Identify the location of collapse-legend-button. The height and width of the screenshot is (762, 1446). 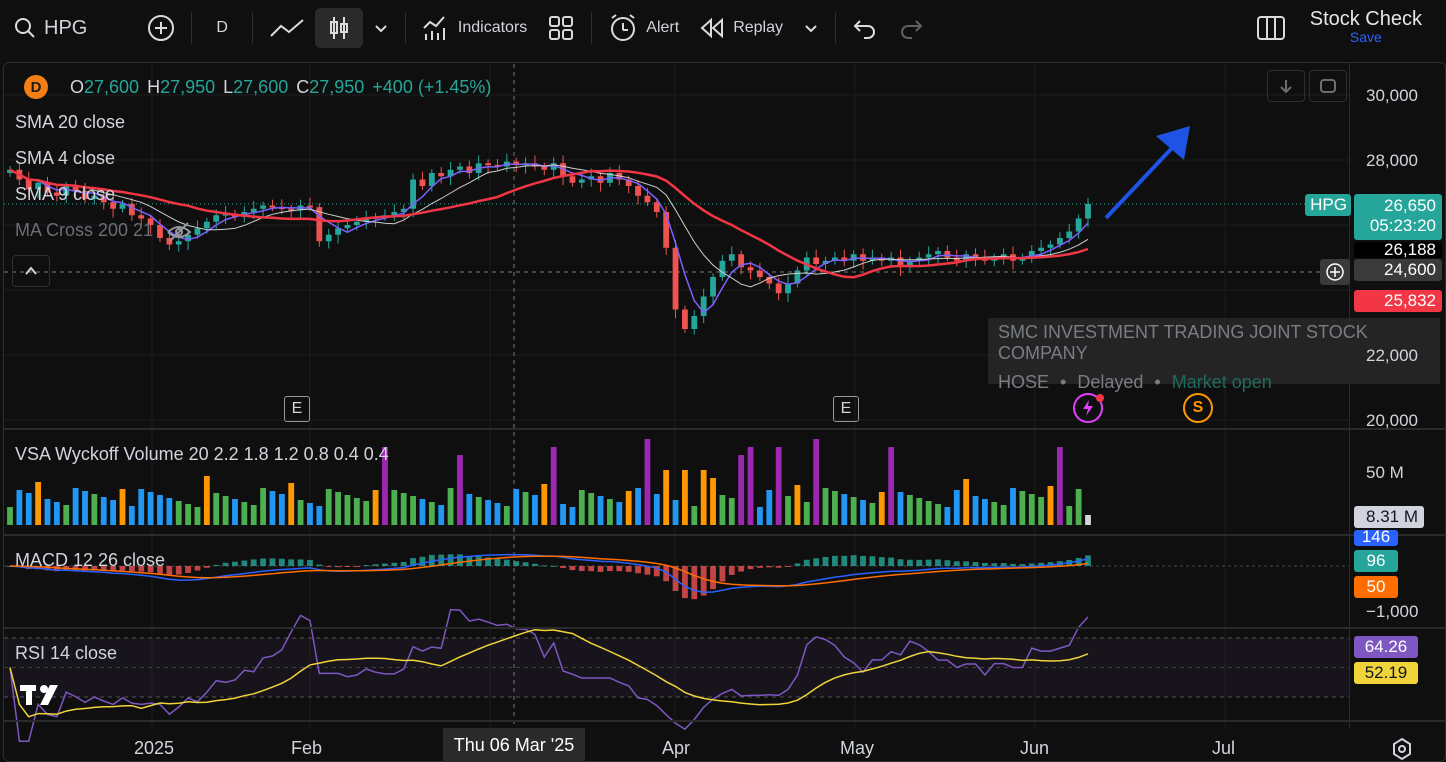
(31, 271).